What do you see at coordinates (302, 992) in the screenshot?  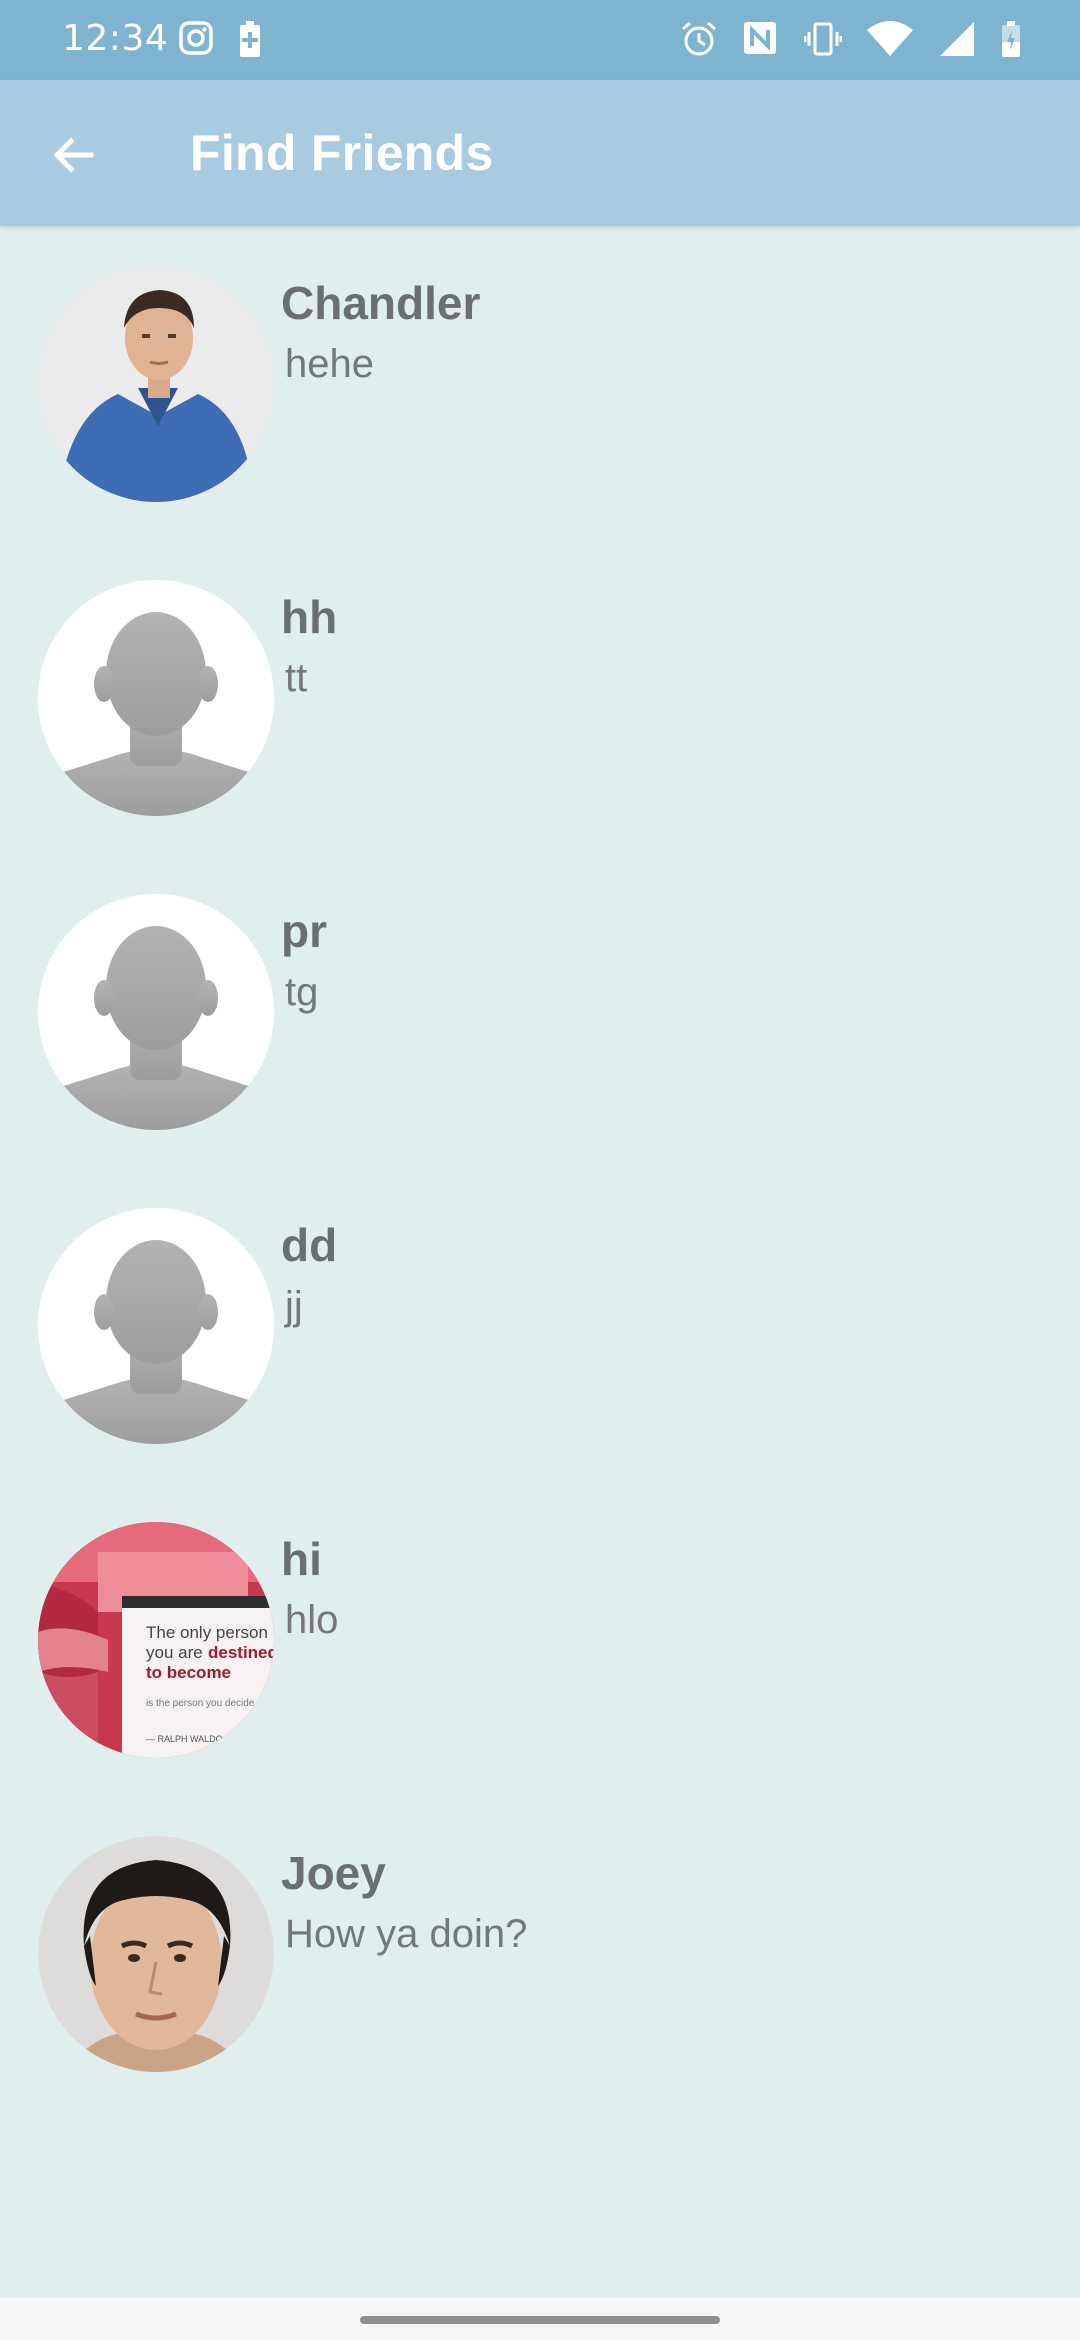 I see `friend-status: tg` at bounding box center [302, 992].